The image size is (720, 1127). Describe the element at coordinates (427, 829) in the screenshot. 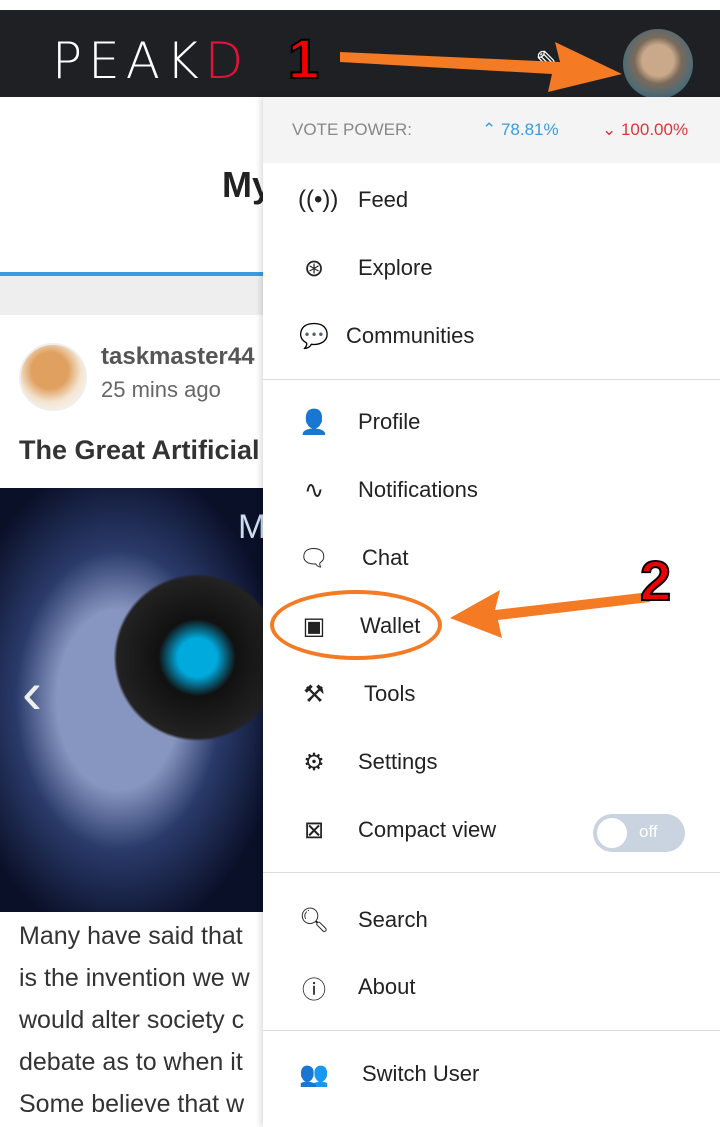

I see `menu-label: Compact view` at that location.